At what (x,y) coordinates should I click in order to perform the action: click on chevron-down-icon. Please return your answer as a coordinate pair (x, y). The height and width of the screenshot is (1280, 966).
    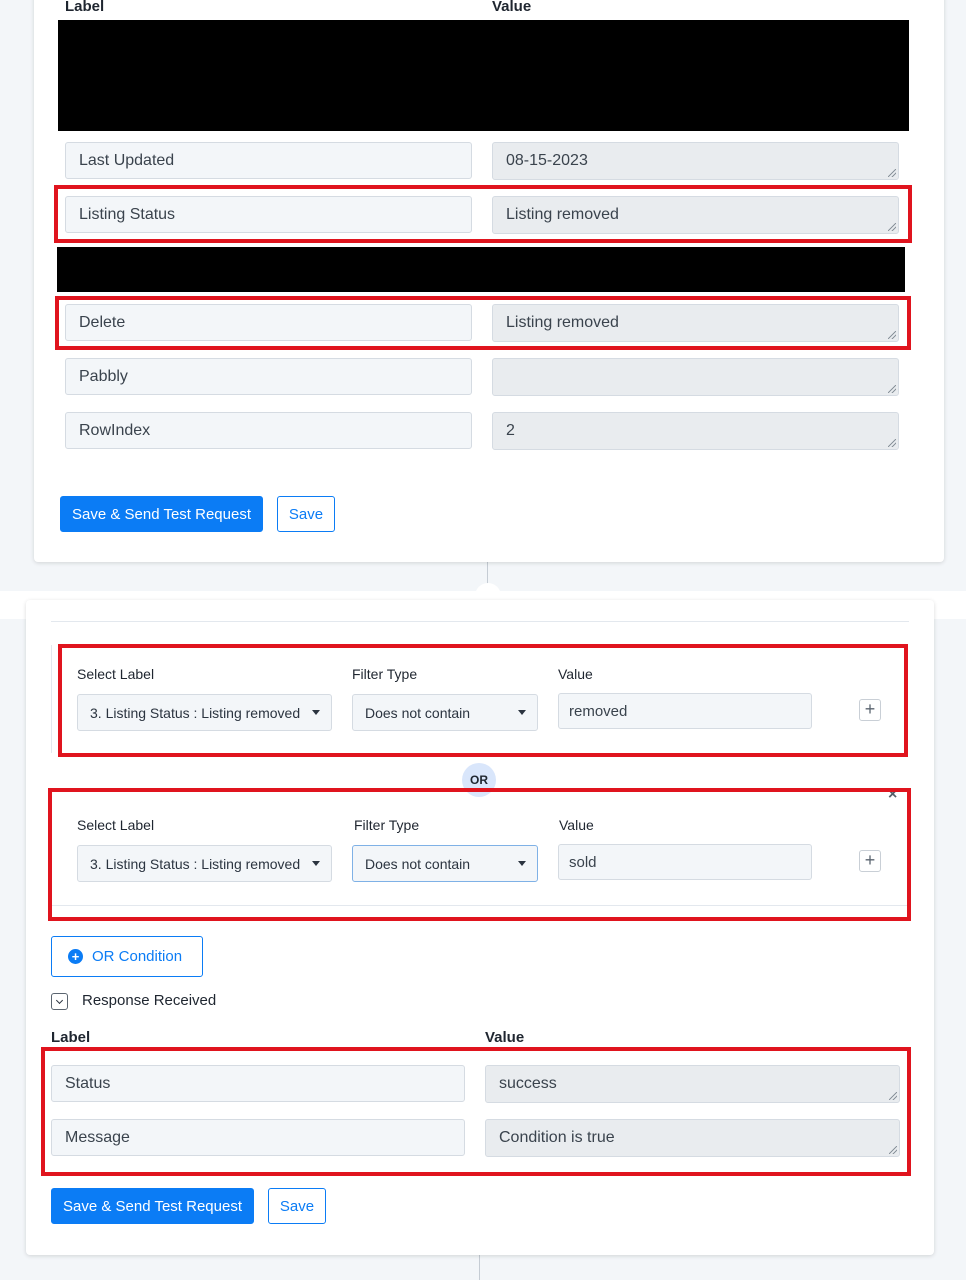
    Looking at the image, I should click on (59, 1000).